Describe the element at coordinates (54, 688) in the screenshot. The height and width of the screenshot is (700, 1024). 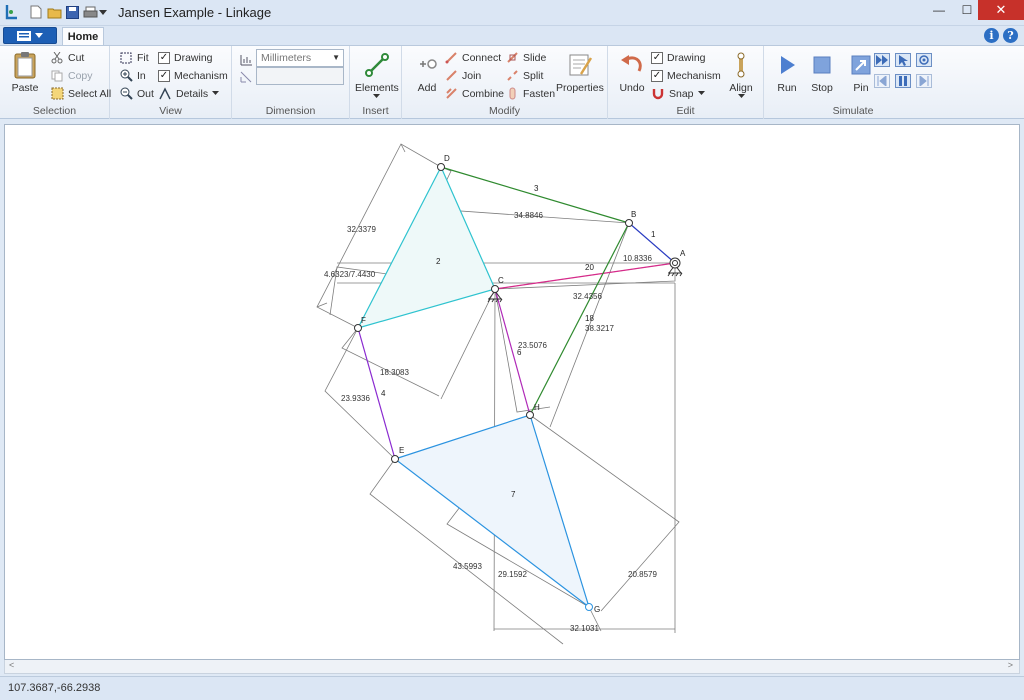
I see `cursor-coordinates: 107.3687,-66.2938` at that location.